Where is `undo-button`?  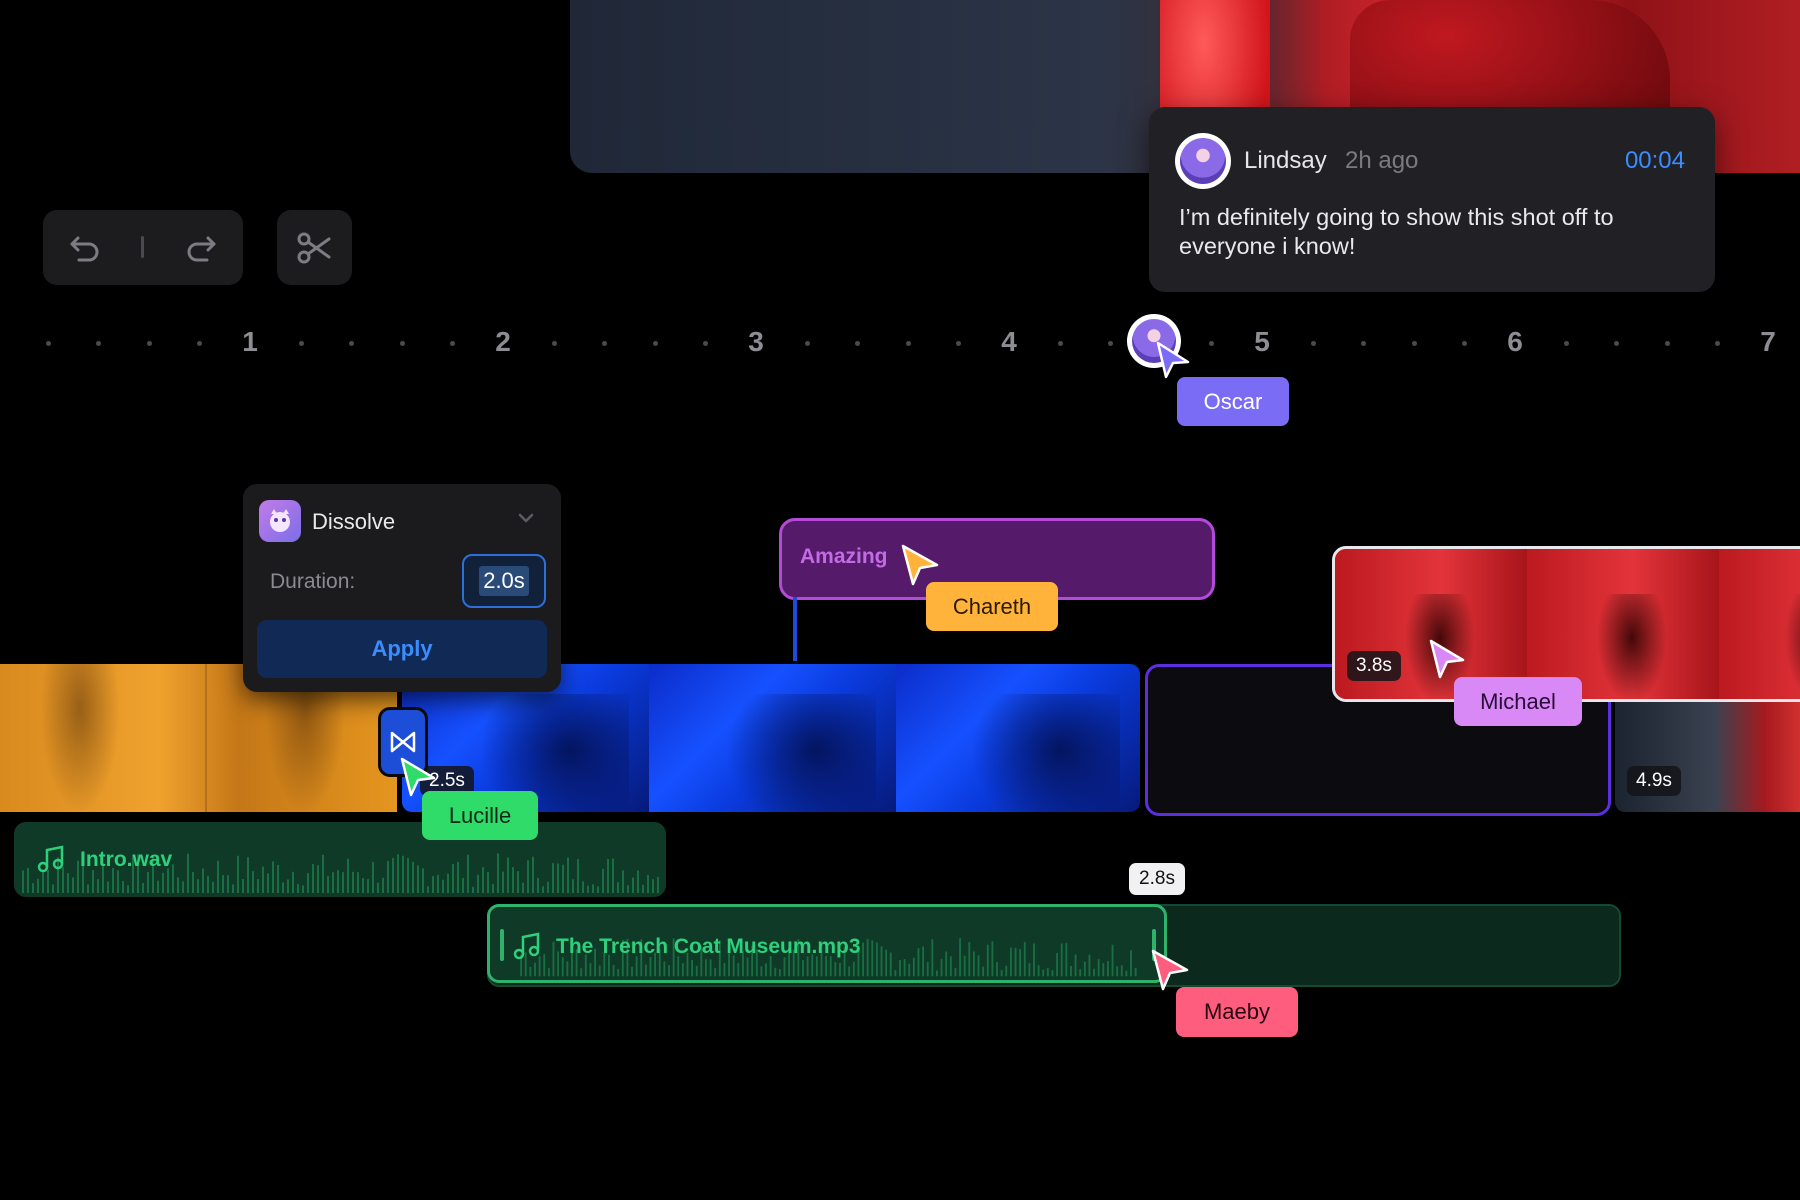
undo-button is located at coordinates (85, 248).